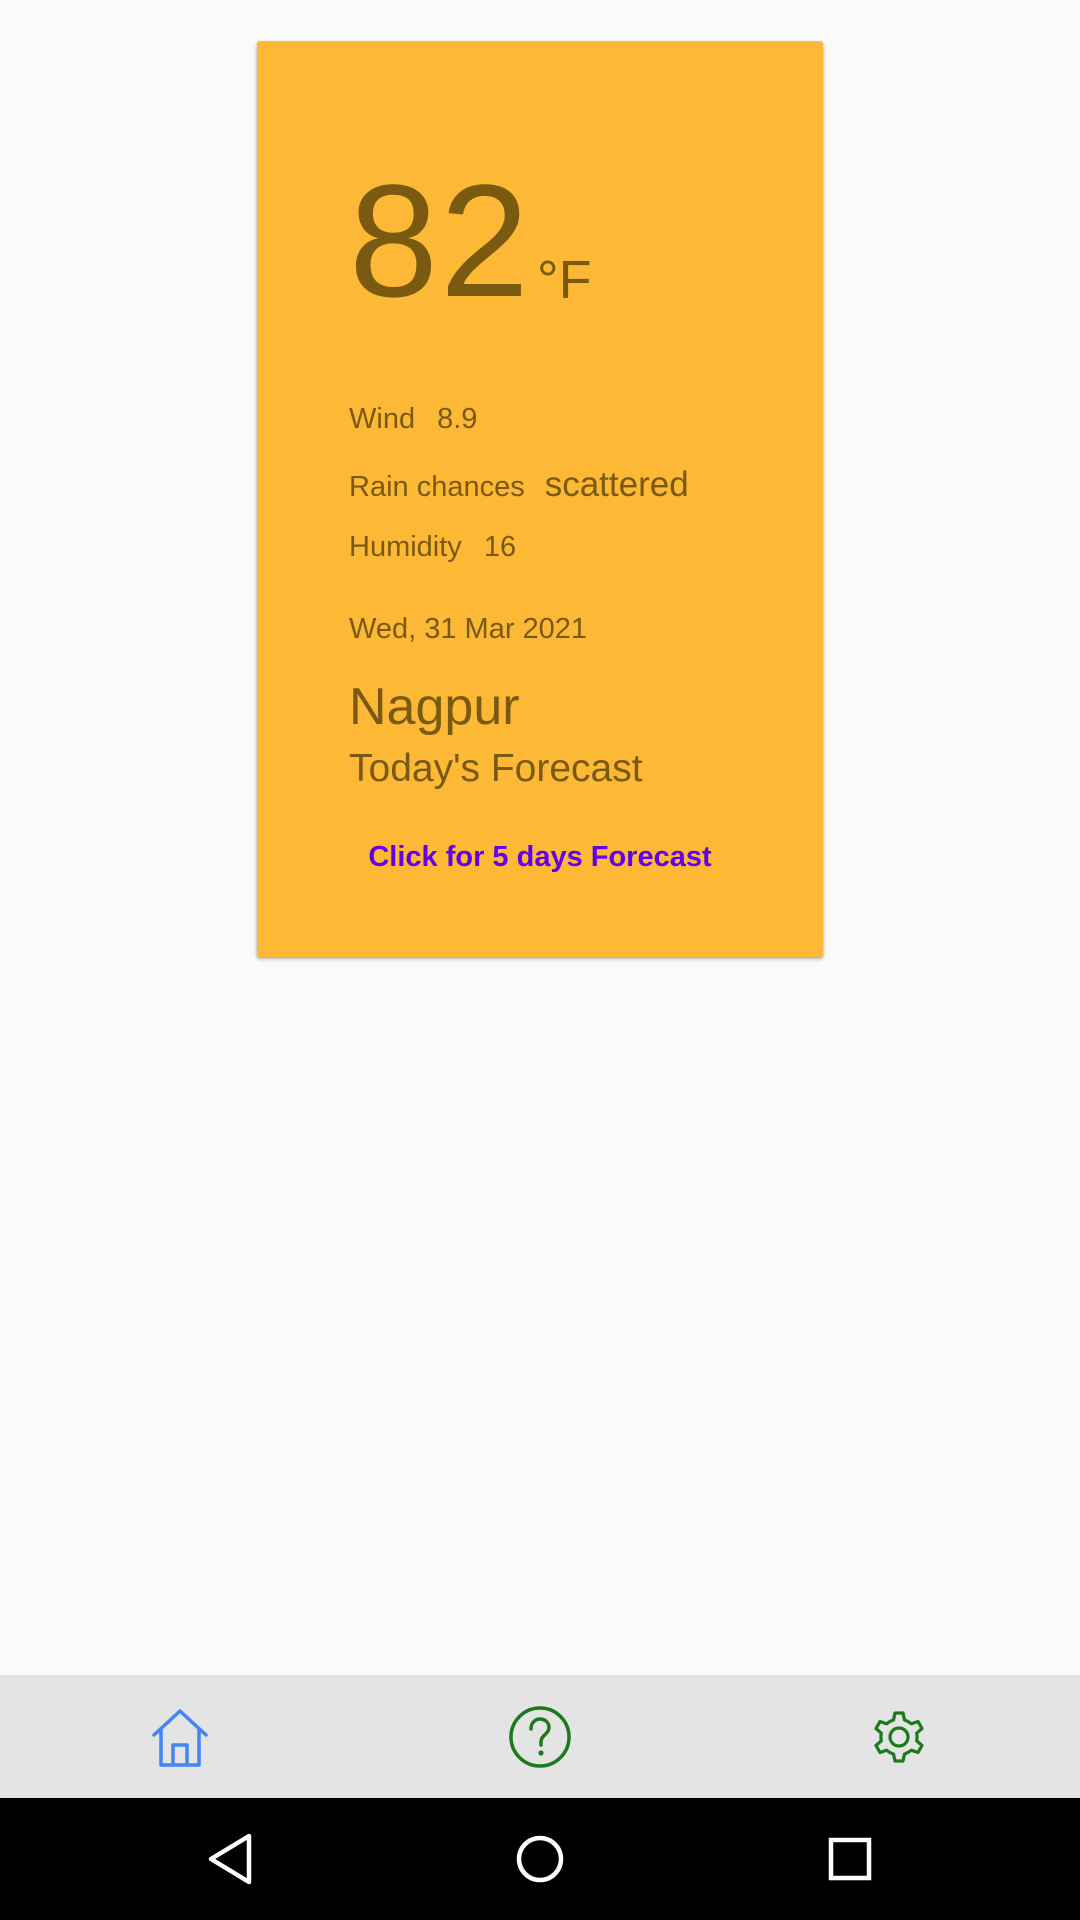 The image size is (1080, 1920). What do you see at coordinates (540, 857) in the screenshot?
I see `five-day-forecast-link: Click for 5 days Forecast` at bounding box center [540, 857].